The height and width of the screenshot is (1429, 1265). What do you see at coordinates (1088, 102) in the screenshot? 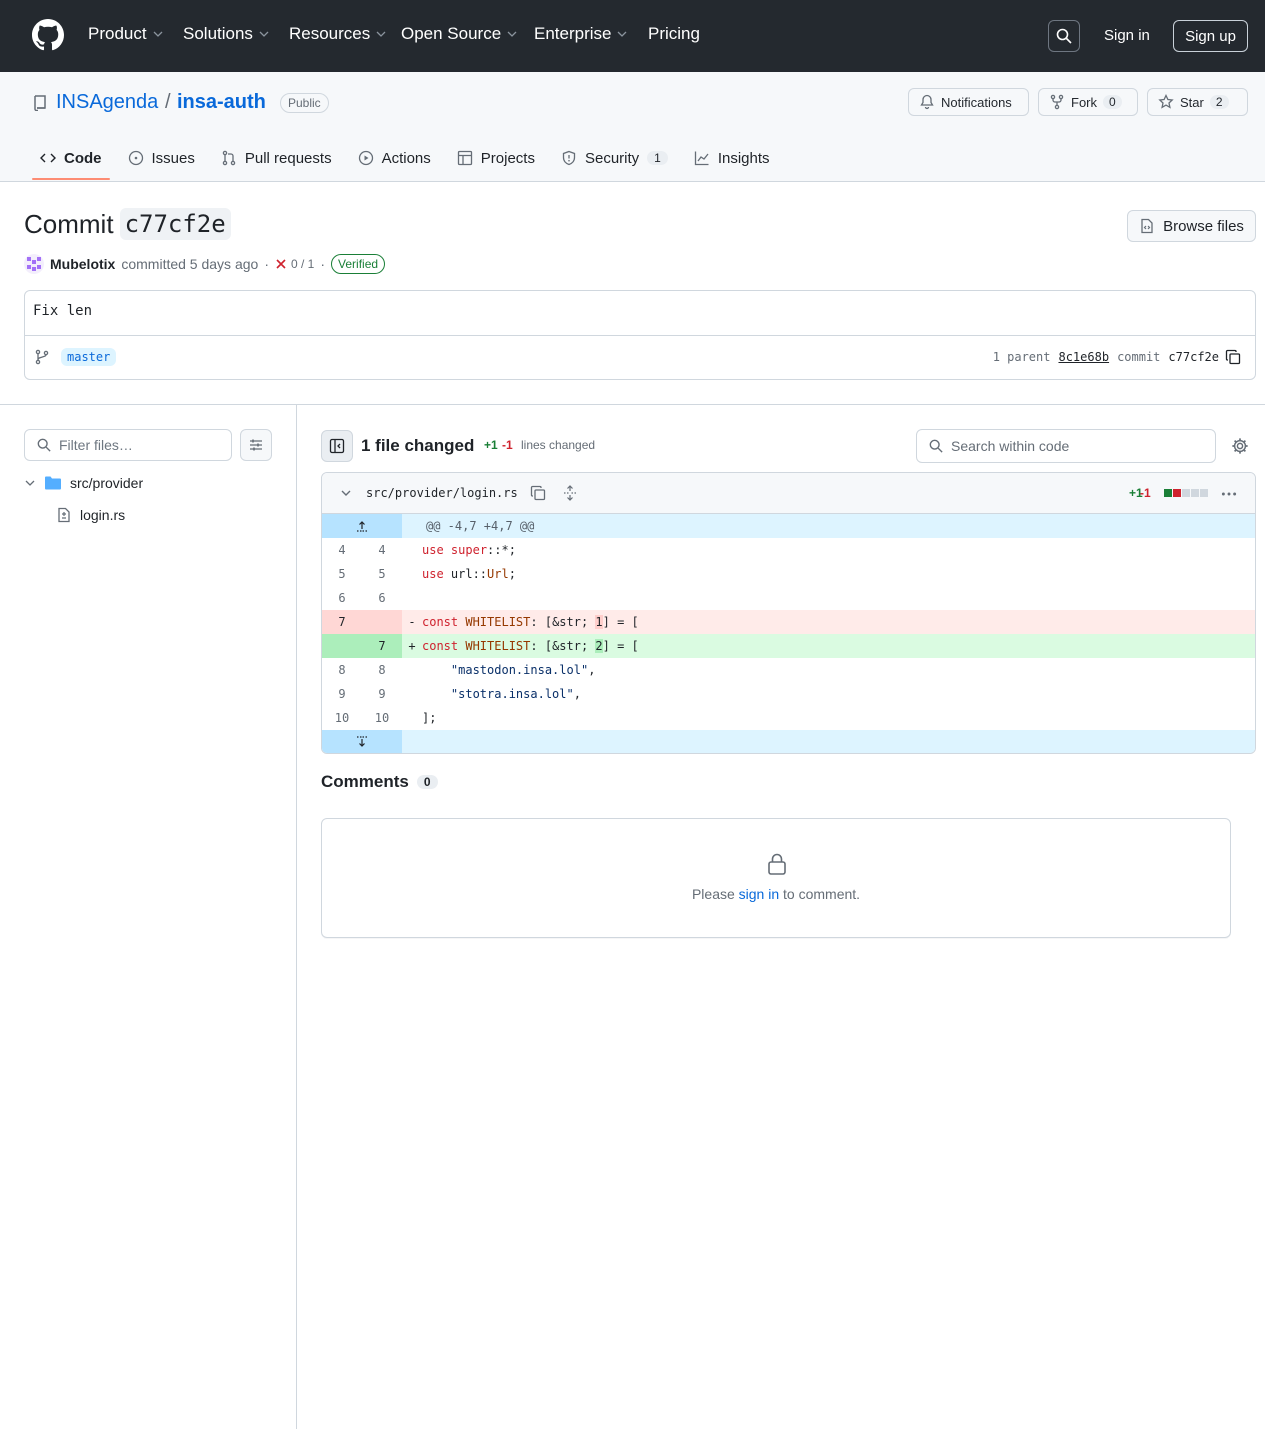
I see `fork-button: Fork 0` at bounding box center [1088, 102].